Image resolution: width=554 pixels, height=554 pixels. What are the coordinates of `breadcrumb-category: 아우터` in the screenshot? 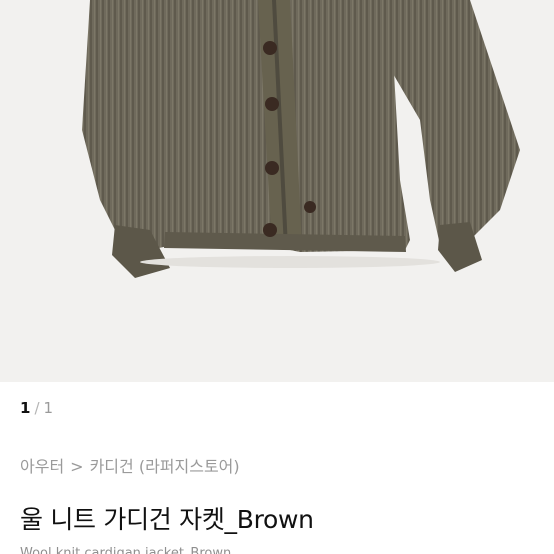 It's located at (42, 466).